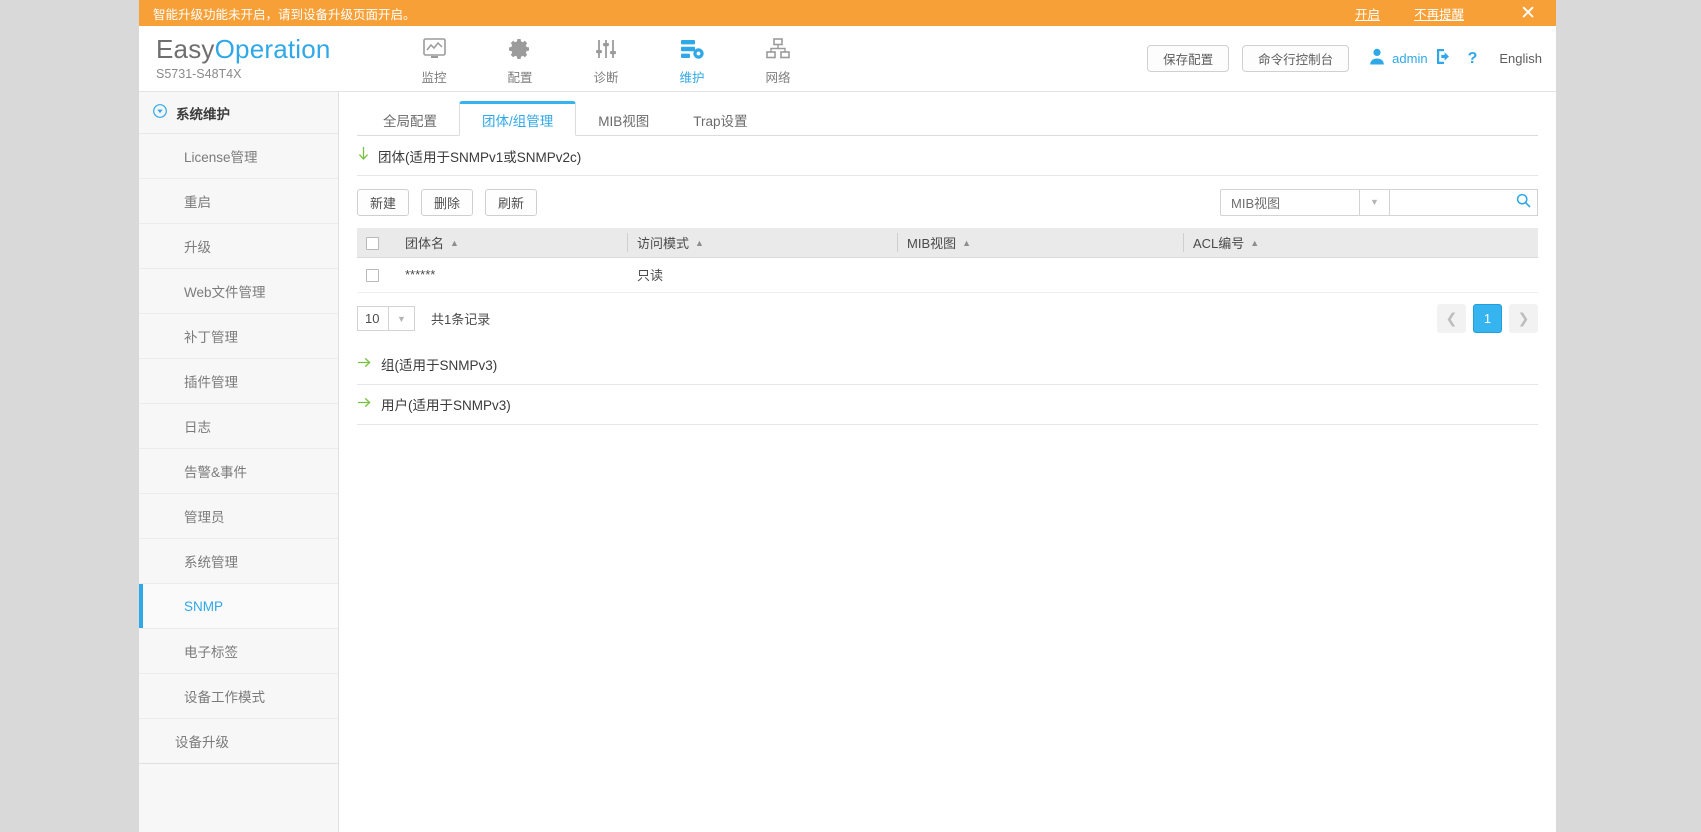 This screenshot has width=1701, height=832. What do you see at coordinates (1040, 243) in the screenshot?
I see `column-mib-view: MIB视图 ▲` at bounding box center [1040, 243].